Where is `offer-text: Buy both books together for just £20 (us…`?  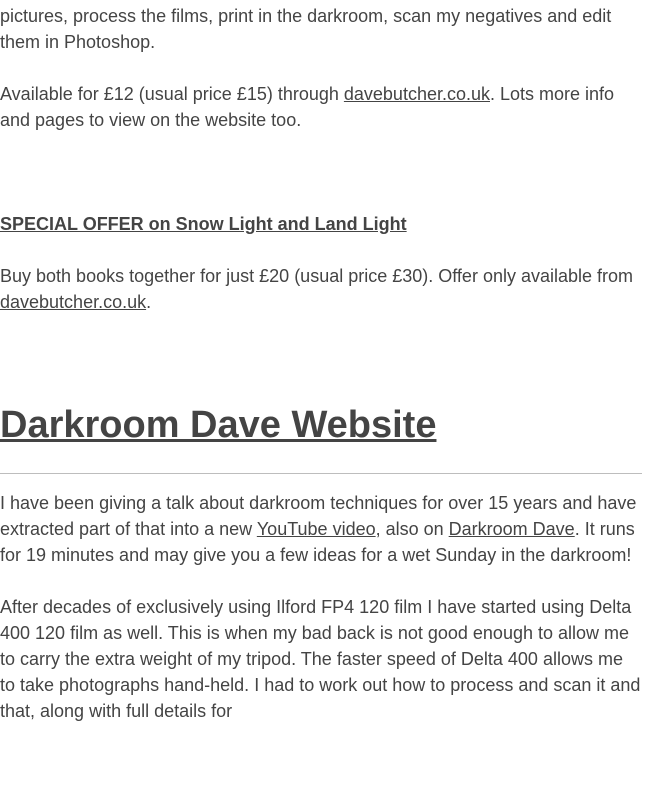
offer-text: Buy both books together for just £20 (us… is located at coordinates (317, 276).